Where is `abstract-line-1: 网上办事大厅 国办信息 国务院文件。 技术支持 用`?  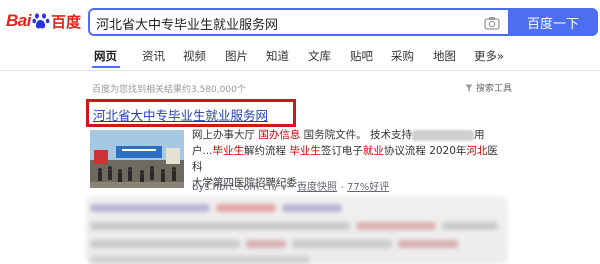
abstract-line-1: 网上办事大厅 国办信息 国务院文件。 技术支持 用 is located at coordinates (347, 135).